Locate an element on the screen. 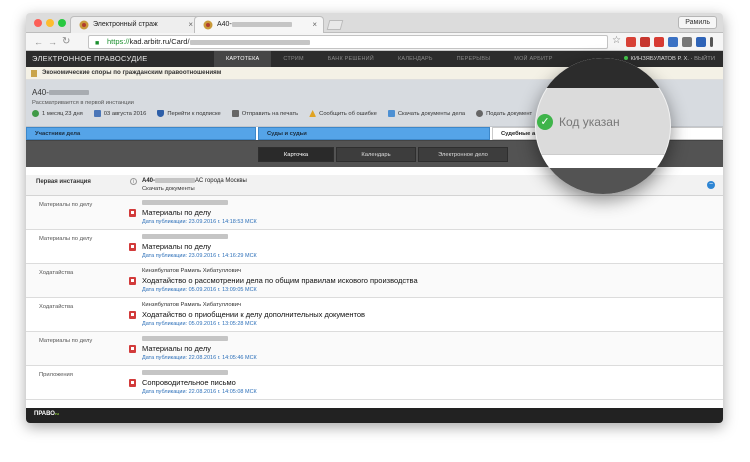 This screenshot has height=462, width=750. tab-electronic-case: Электронное дело is located at coordinates (463, 154).